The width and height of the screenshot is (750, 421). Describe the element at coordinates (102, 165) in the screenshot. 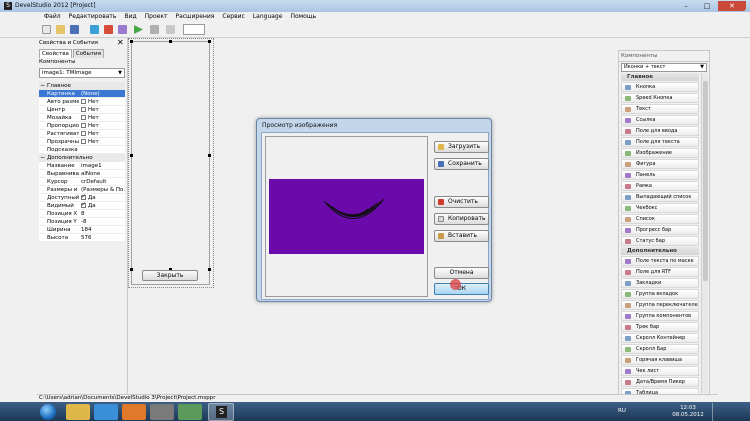

I see `property-value: image1` at that location.